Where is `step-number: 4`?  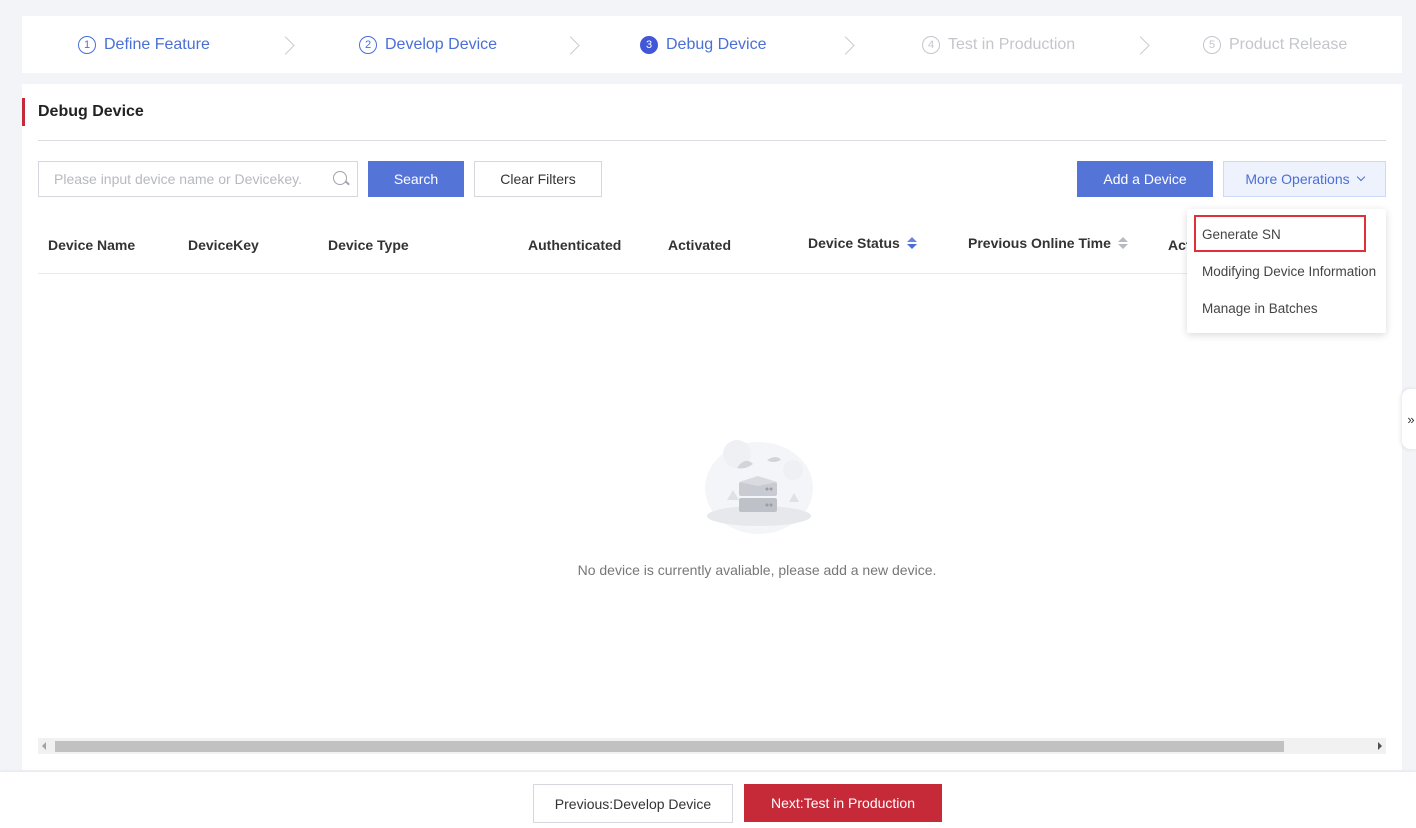 step-number: 4 is located at coordinates (931, 44).